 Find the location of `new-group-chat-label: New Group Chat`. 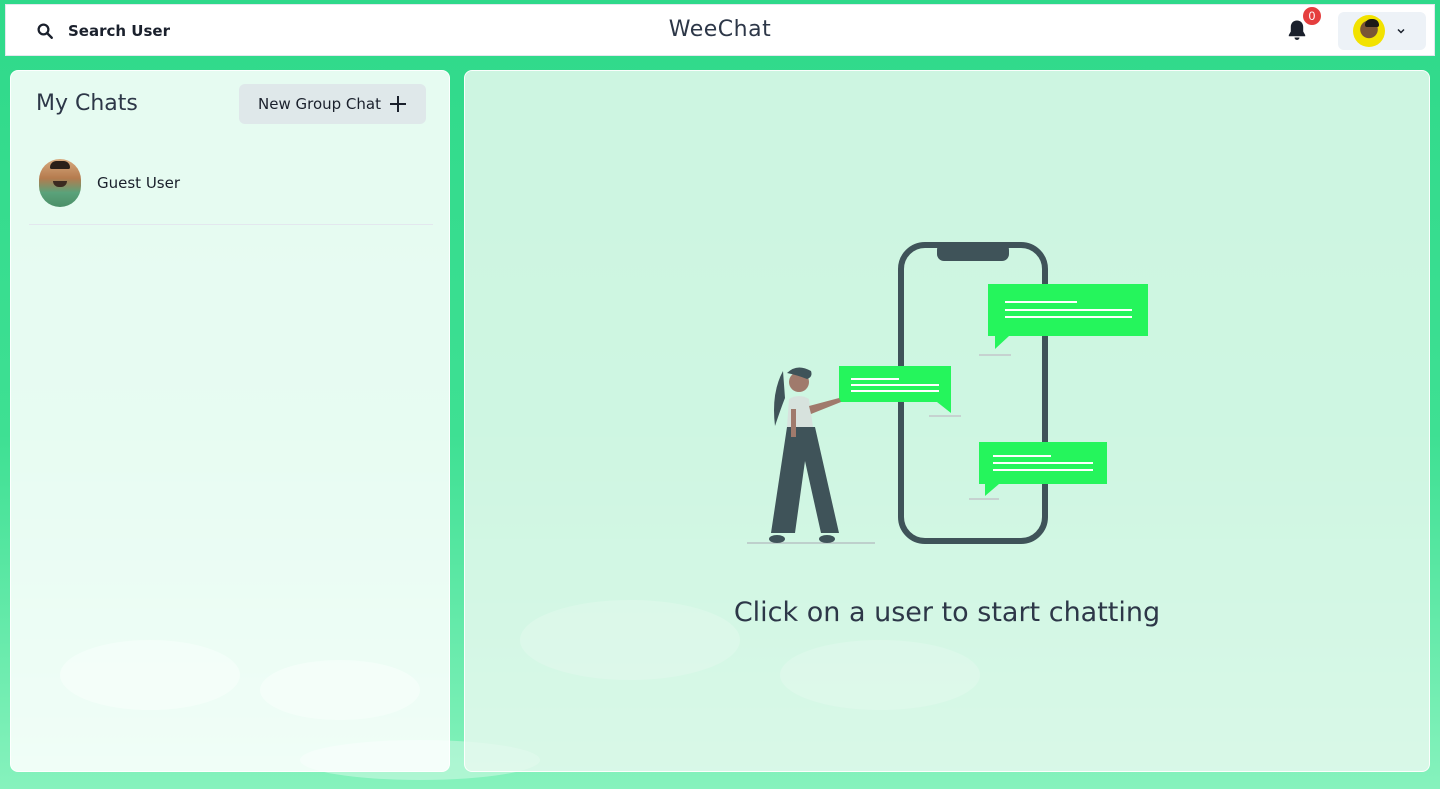

new-group-chat-label: New Group Chat is located at coordinates (319, 104).